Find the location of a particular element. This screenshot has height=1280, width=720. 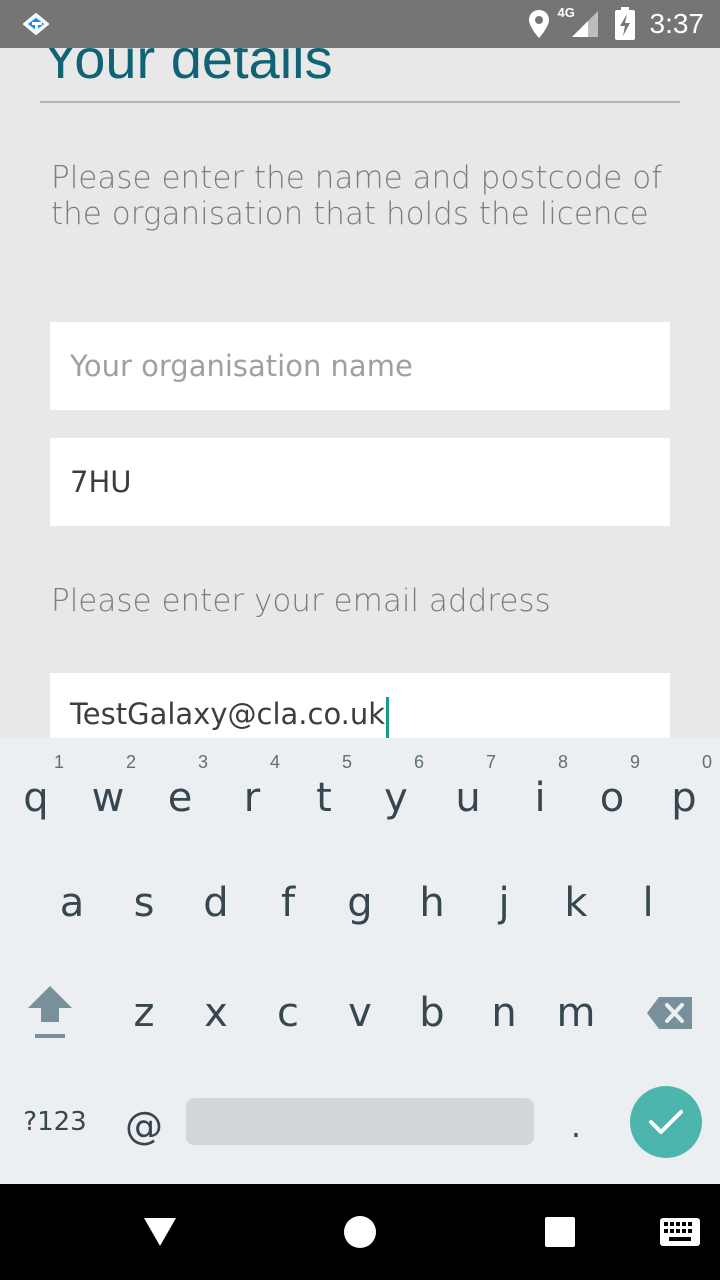

key-y: y6 is located at coordinates (396, 793).